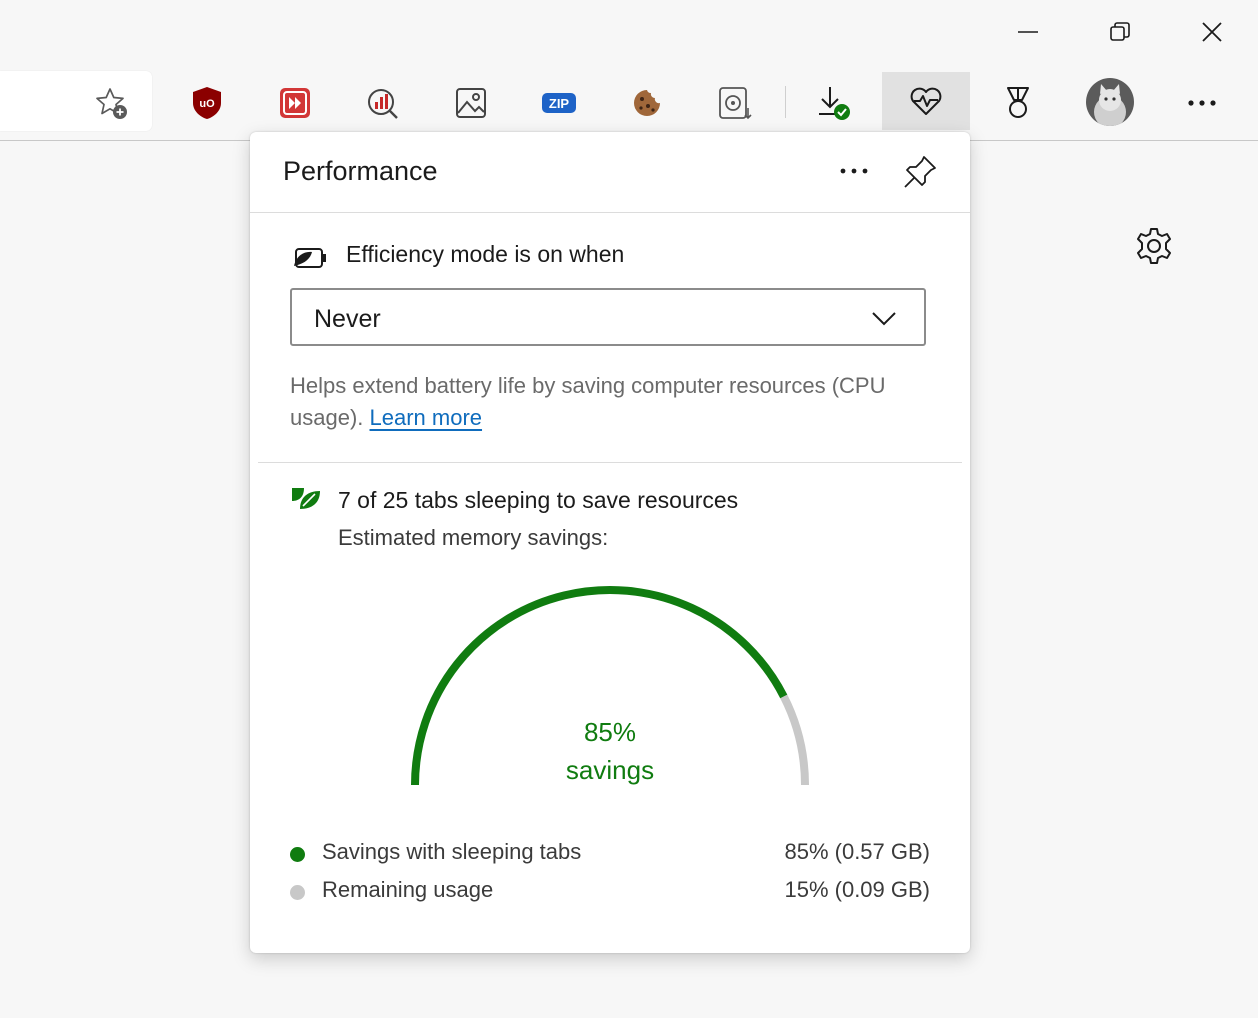 This screenshot has width=1258, height=1018. I want to click on legend-label-remaining: Remaining usage, so click(408, 889).